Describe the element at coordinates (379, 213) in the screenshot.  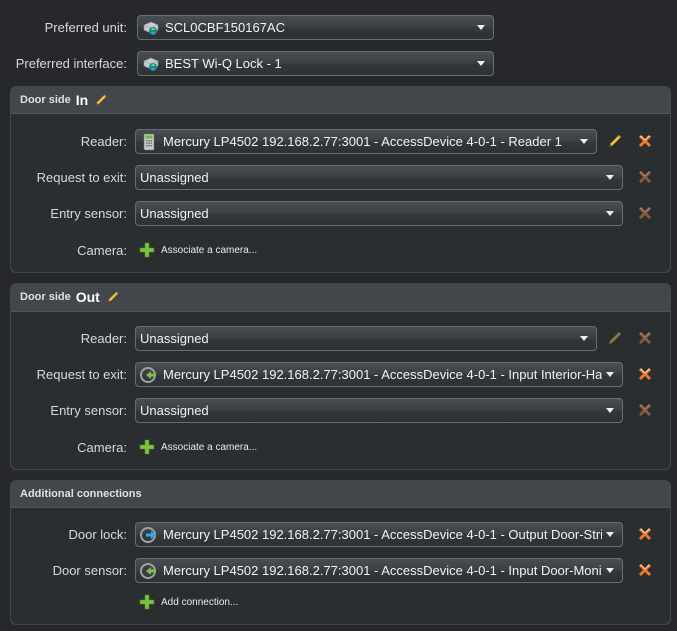
I see `in-entry-sensor-dropdown: Unassigned` at that location.